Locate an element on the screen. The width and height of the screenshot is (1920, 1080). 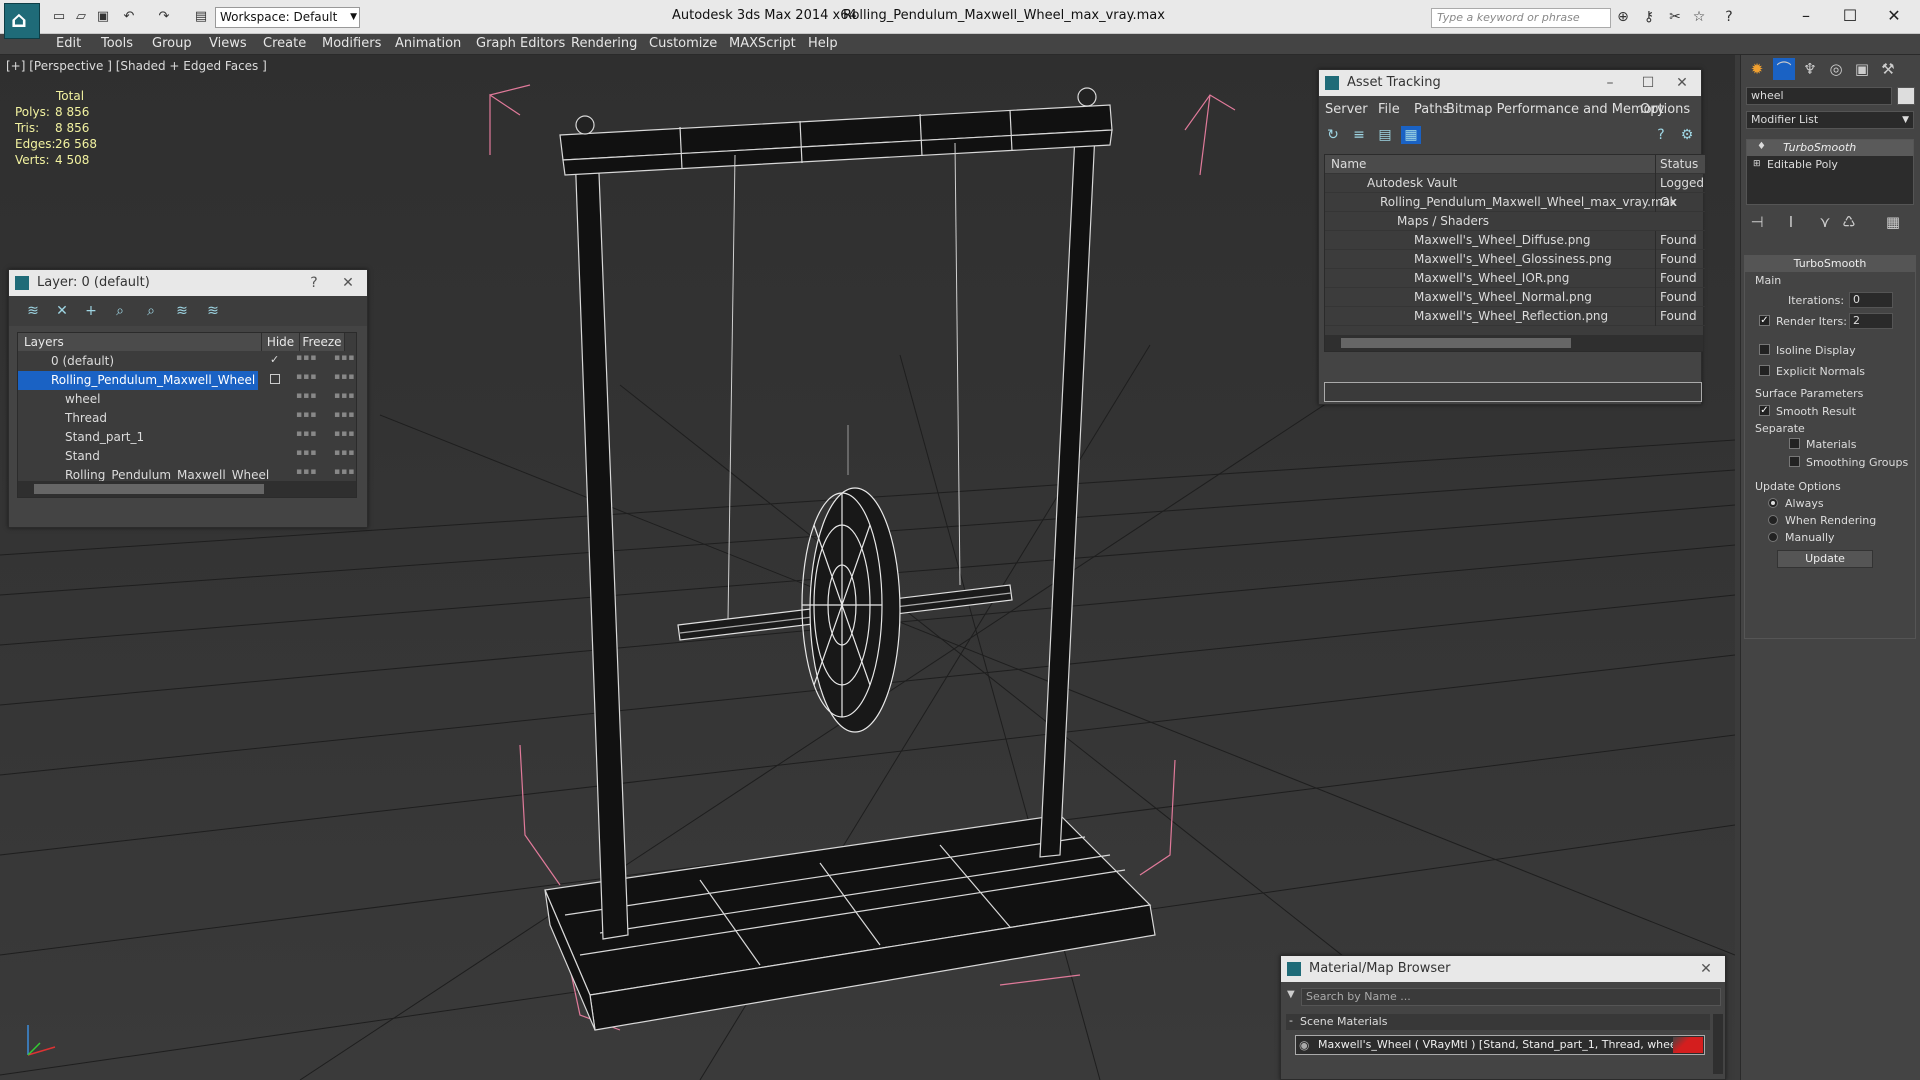
menu-help: Help is located at coordinates (823, 44).